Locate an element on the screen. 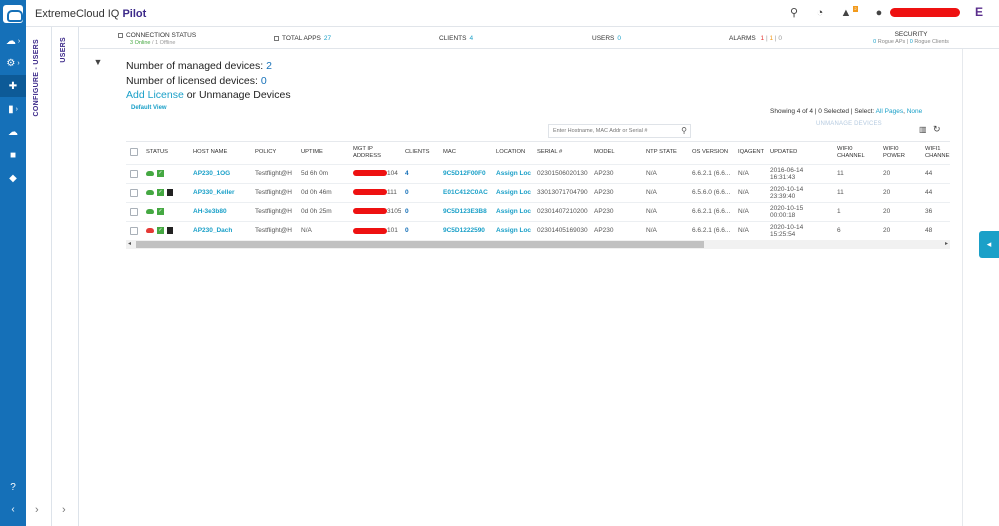 This screenshot has height=526, width=999. column-header: WIFI0 CHANNEL is located at coordinates (856, 153).